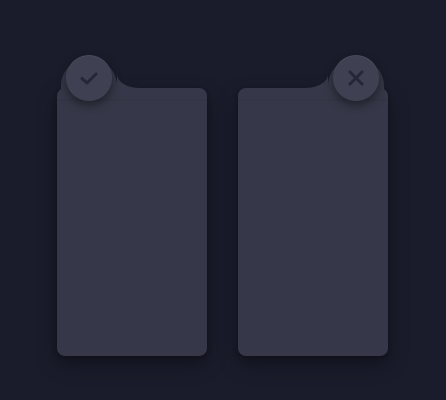  I want to click on right-card-divider, so click(313, 100).